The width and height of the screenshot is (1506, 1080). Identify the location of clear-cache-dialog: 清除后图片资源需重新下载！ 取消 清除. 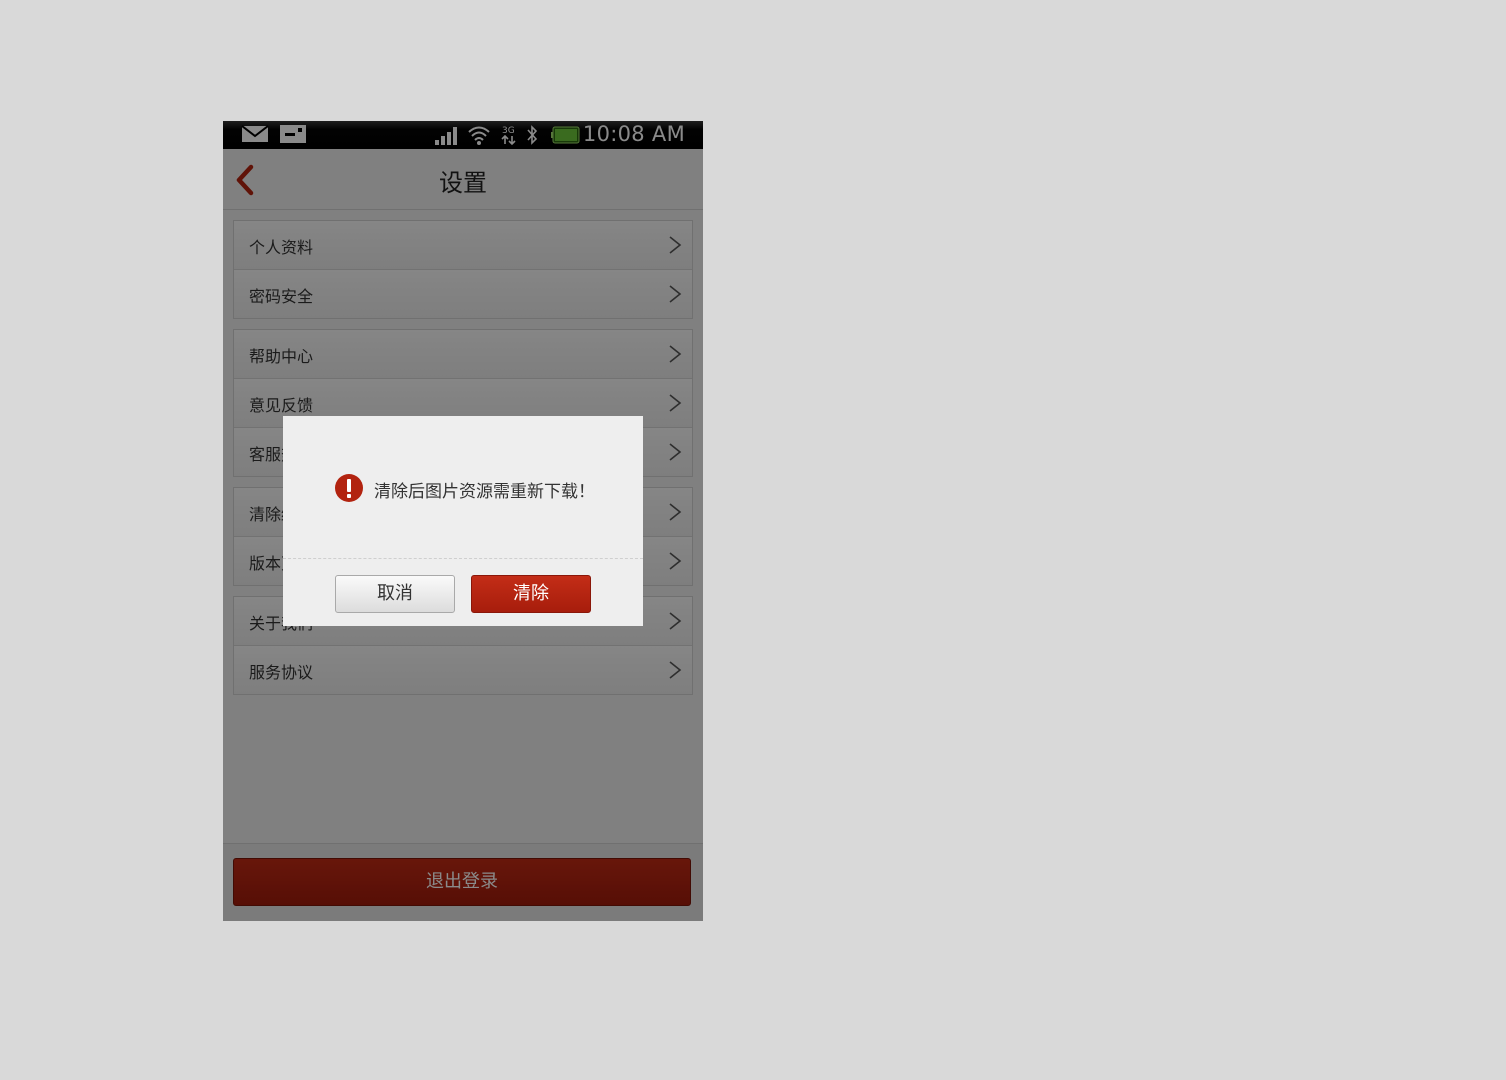
(463, 521).